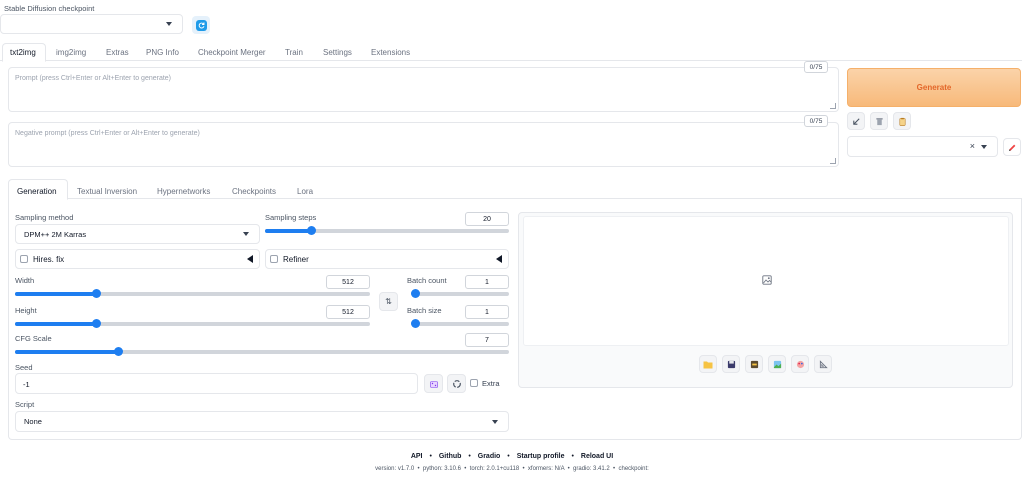 The width and height of the screenshot is (1024, 485). Describe the element at coordinates (107, 191) in the screenshot. I see `tab-textual-inversion: Textual Inversion` at that location.